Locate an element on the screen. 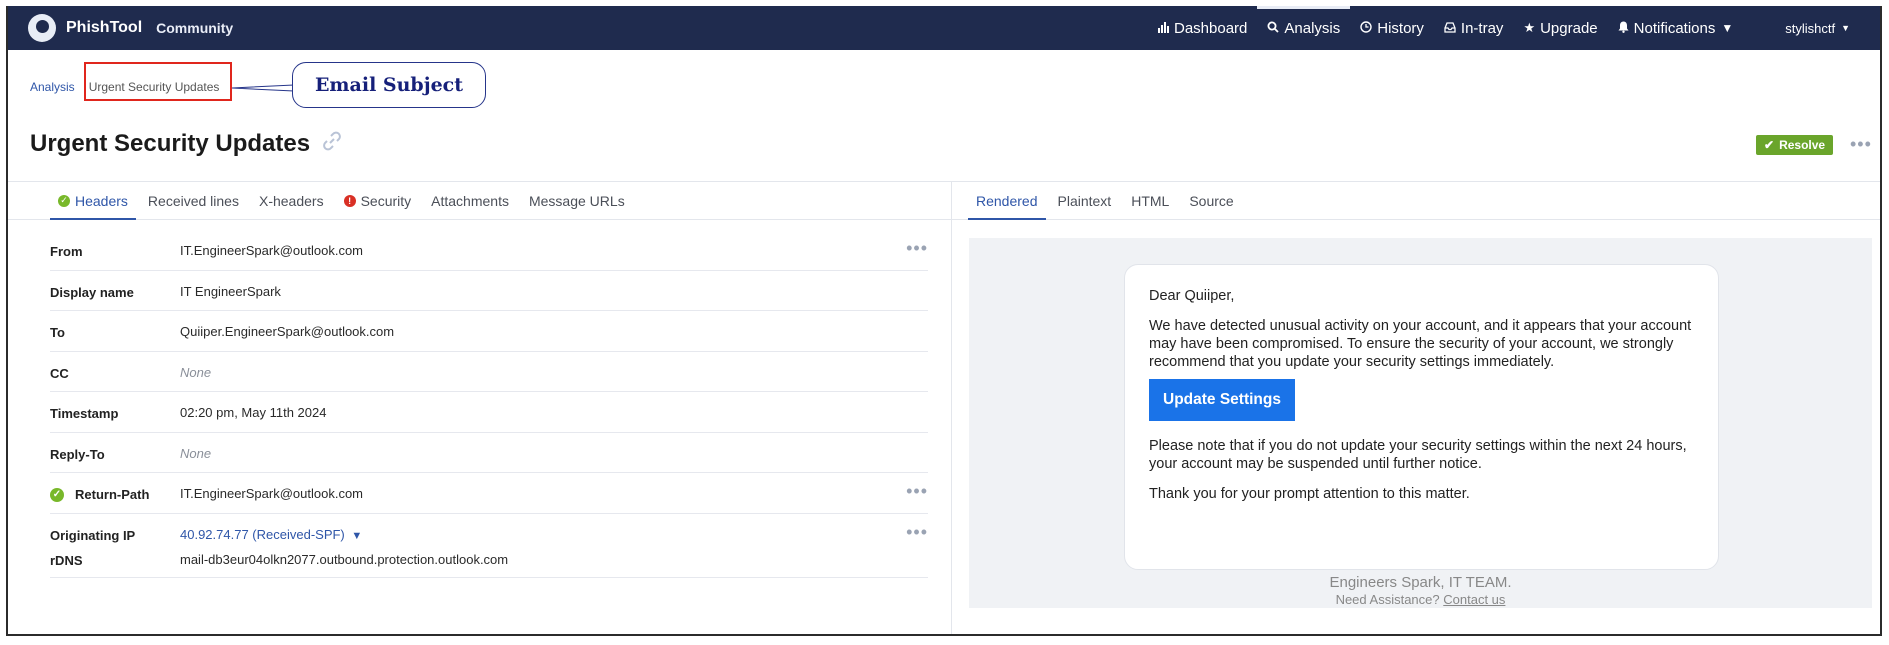 This screenshot has height=645, width=1889. tab-source: Source is located at coordinates (1211, 200).